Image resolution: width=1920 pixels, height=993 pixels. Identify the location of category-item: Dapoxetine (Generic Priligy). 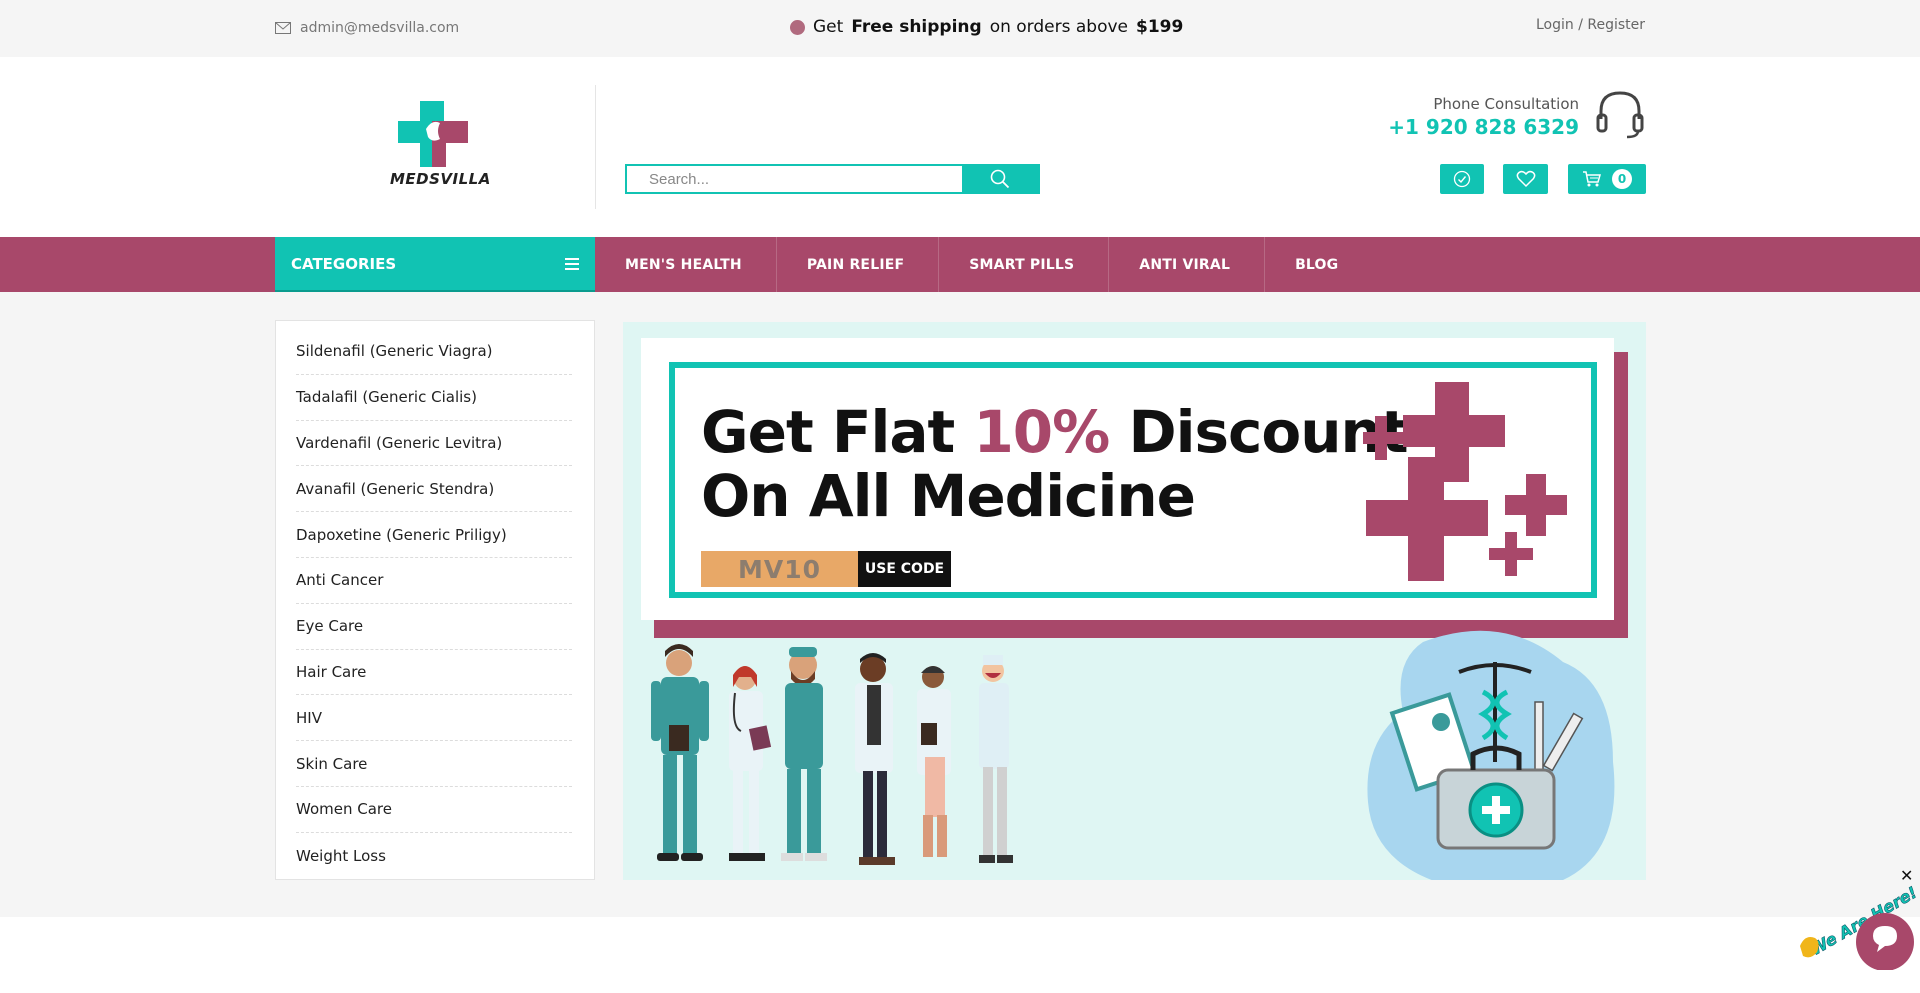
(434, 535).